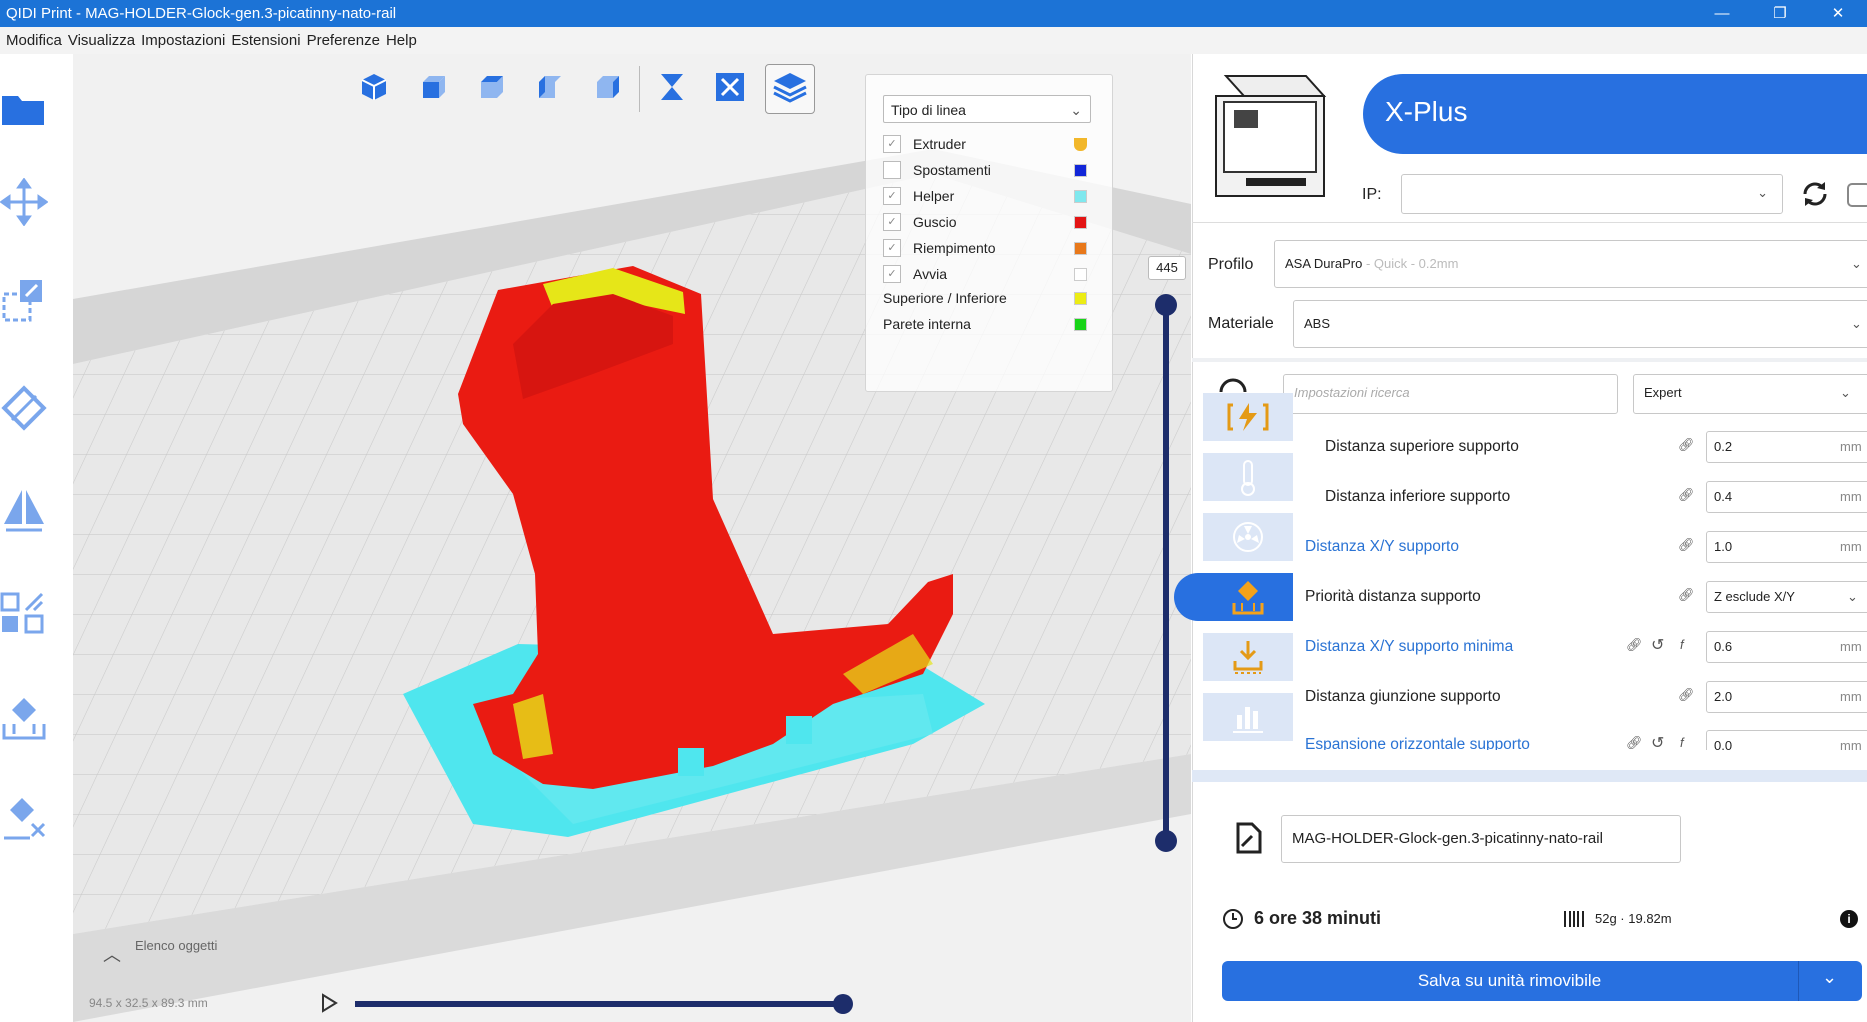  I want to click on chevron-down-icon: ⌄, so click(1829, 977).